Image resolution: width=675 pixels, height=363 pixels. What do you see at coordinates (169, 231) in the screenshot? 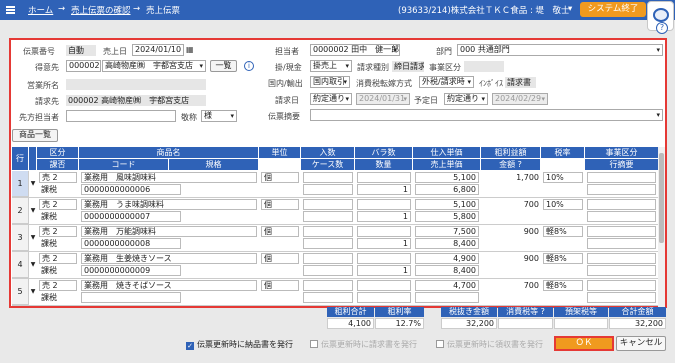
I see `row-product-name-input: 業務用 万能調味料` at bounding box center [169, 231].